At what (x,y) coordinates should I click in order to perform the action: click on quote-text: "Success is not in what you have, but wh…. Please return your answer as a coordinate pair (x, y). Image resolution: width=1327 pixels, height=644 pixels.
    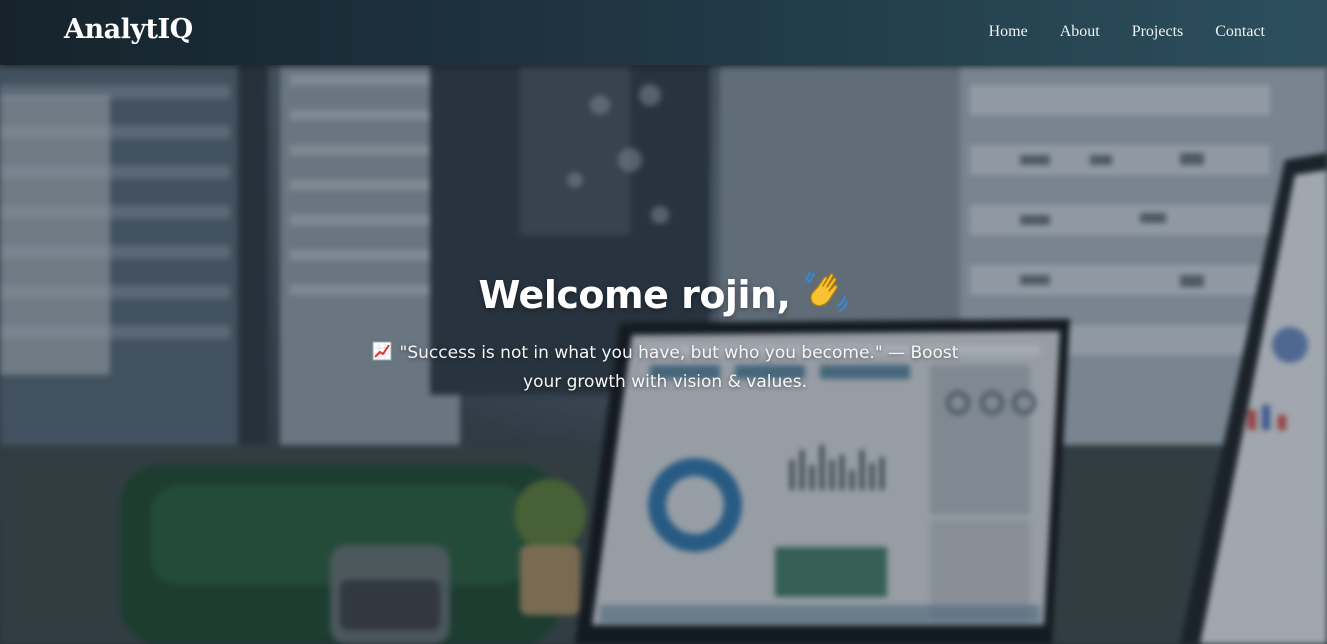
    Looking at the image, I should click on (679, 367).